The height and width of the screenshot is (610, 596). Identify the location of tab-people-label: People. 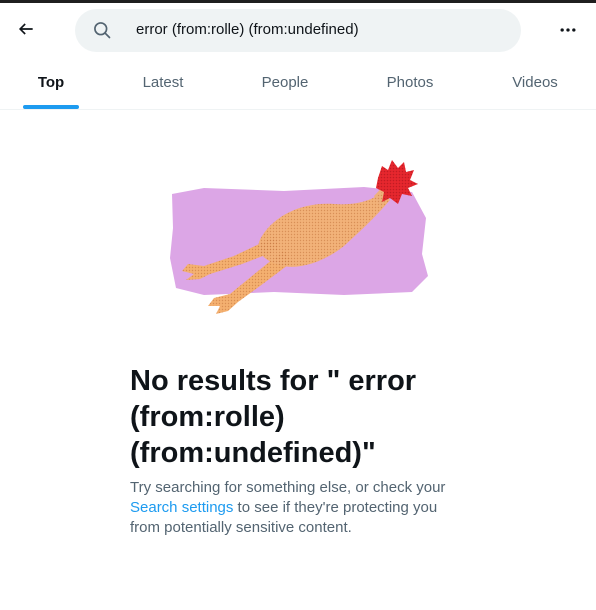
(285, 82).